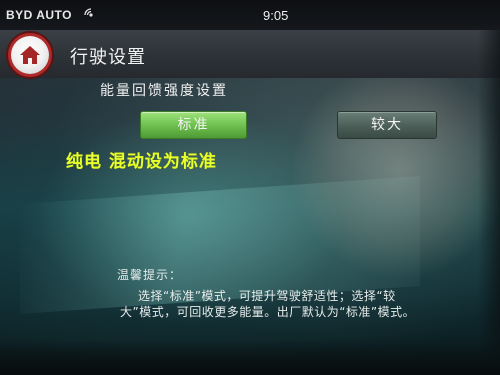 The width and height of the screenshot is (500, 375). Describe the element at coordinates (141, 162) in the screenshot. I see `overlay-annotation: 纯电 混动设为标准` at that location.